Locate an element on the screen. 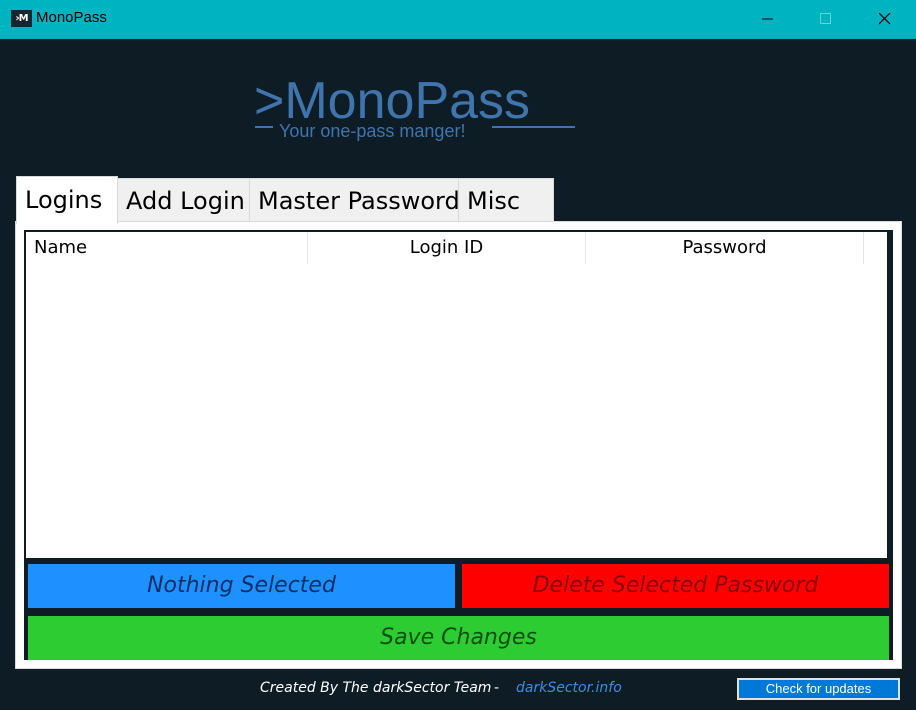 This screenshot has height=710, width=916. maximize-button is located at coordinates (826, 19).